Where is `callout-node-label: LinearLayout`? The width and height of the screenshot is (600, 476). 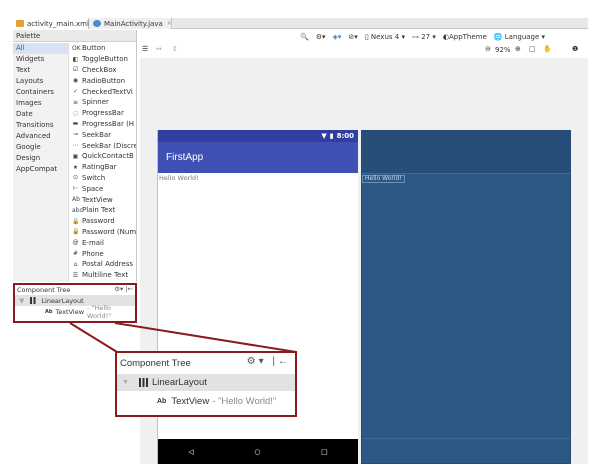 callout-node-label: LinearLayout is located at coordinates (179, 382).